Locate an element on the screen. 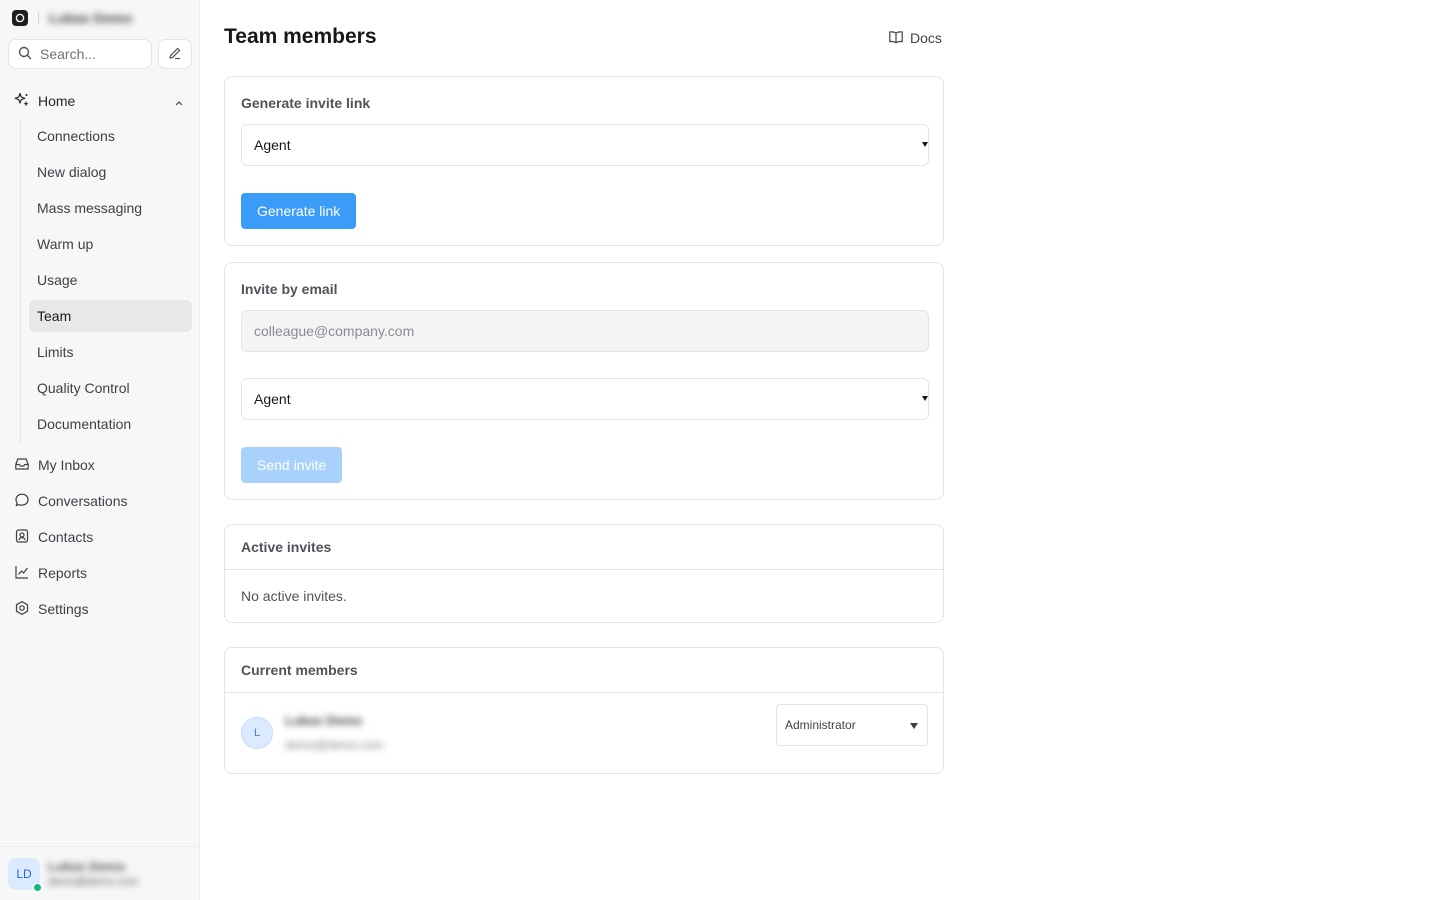 This screenshot has height=900, width=1440. invite-link-card: Generate invite link Agent Generate link is located at coordinates (584, 161).